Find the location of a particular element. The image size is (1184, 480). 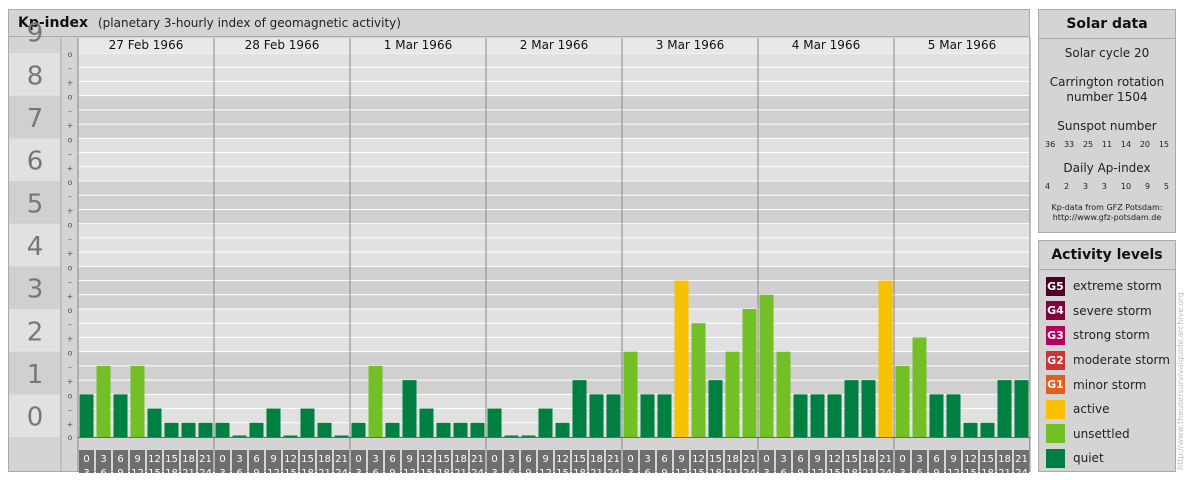

day-label: 28 Feb 1966 is located at coordinates (282, 45).